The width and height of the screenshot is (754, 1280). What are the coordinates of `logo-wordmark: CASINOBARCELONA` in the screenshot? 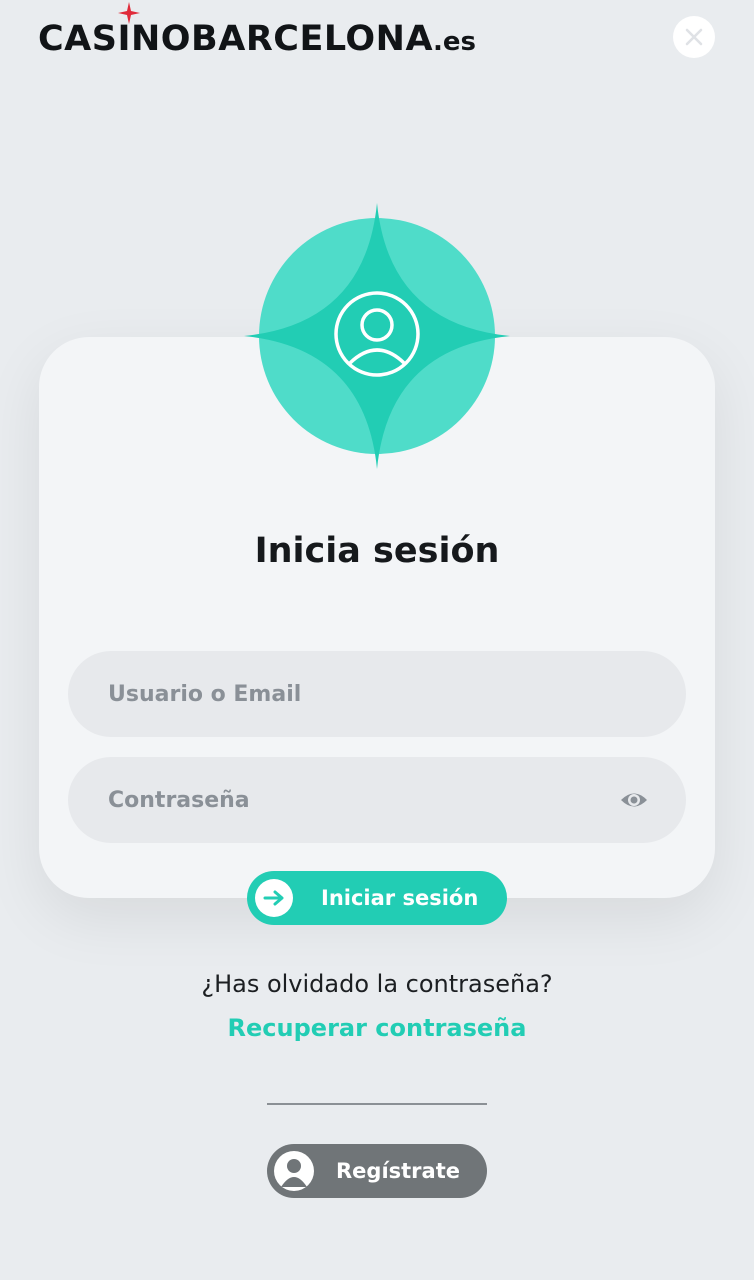 It's located at (236, 39).